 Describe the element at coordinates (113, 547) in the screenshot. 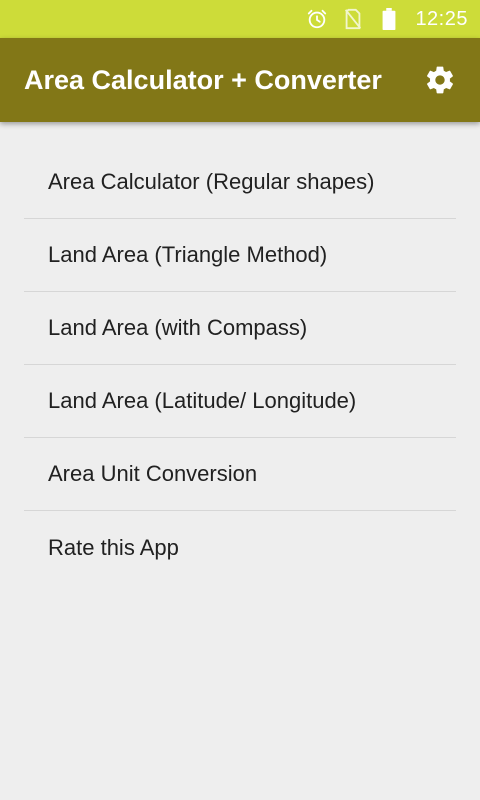

I see `menu-item-label: Rate this App` at that location.